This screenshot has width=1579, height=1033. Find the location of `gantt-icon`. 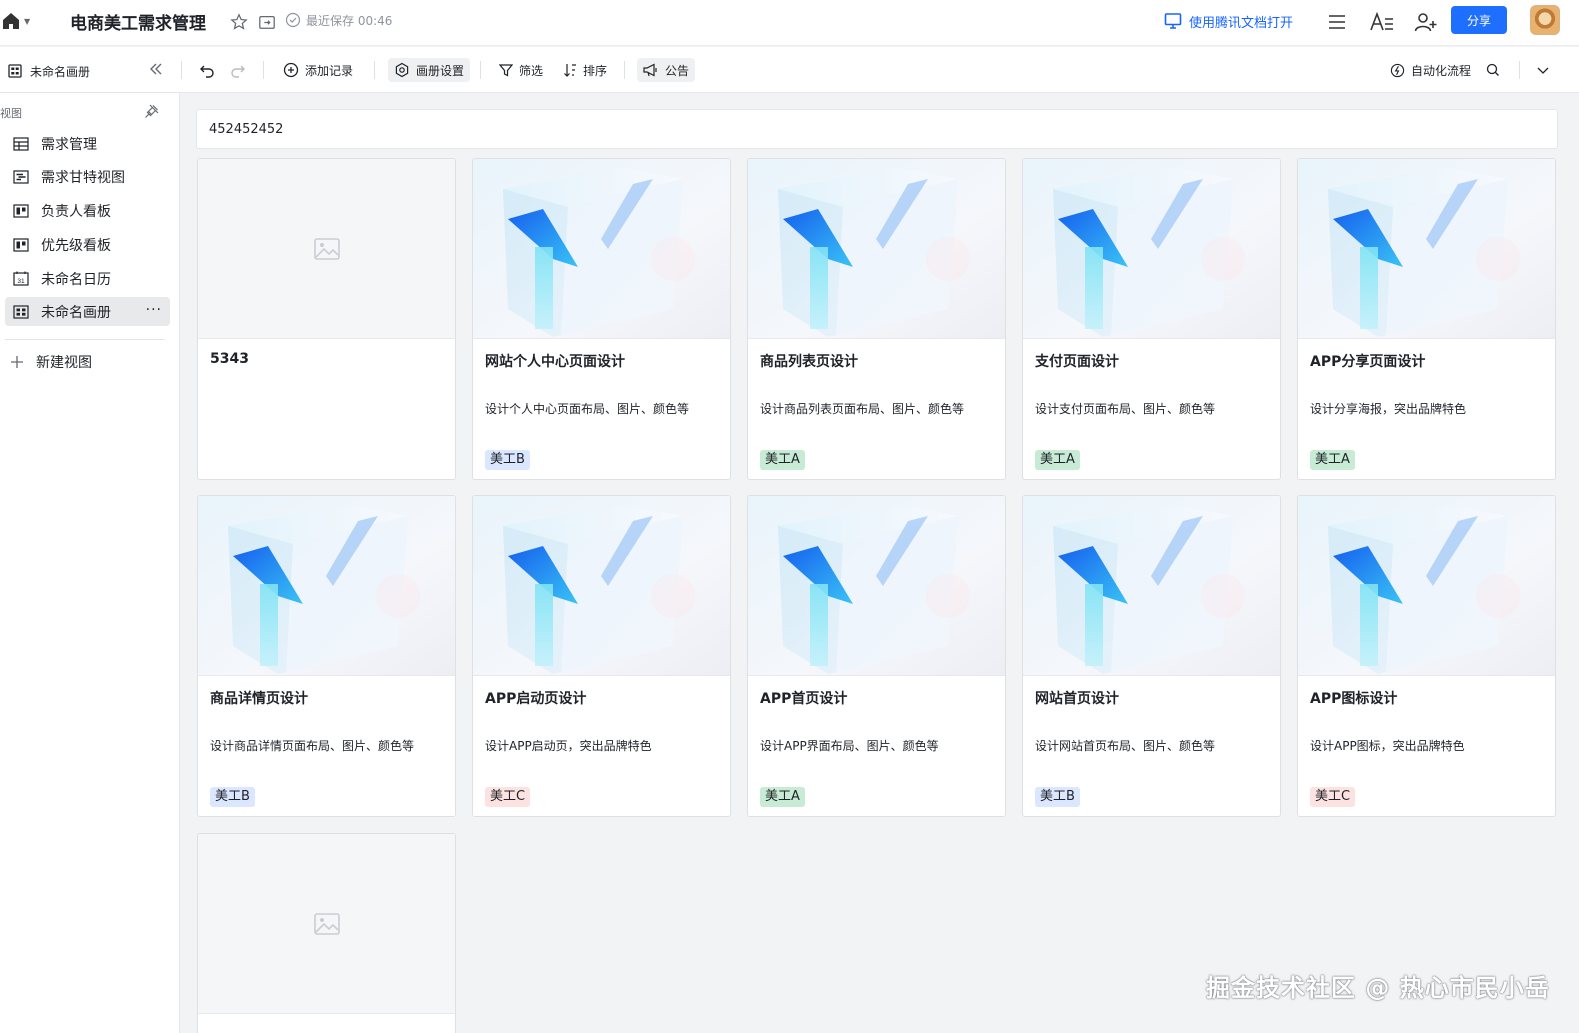

gantt-icon is located at coordinates (21, 176).